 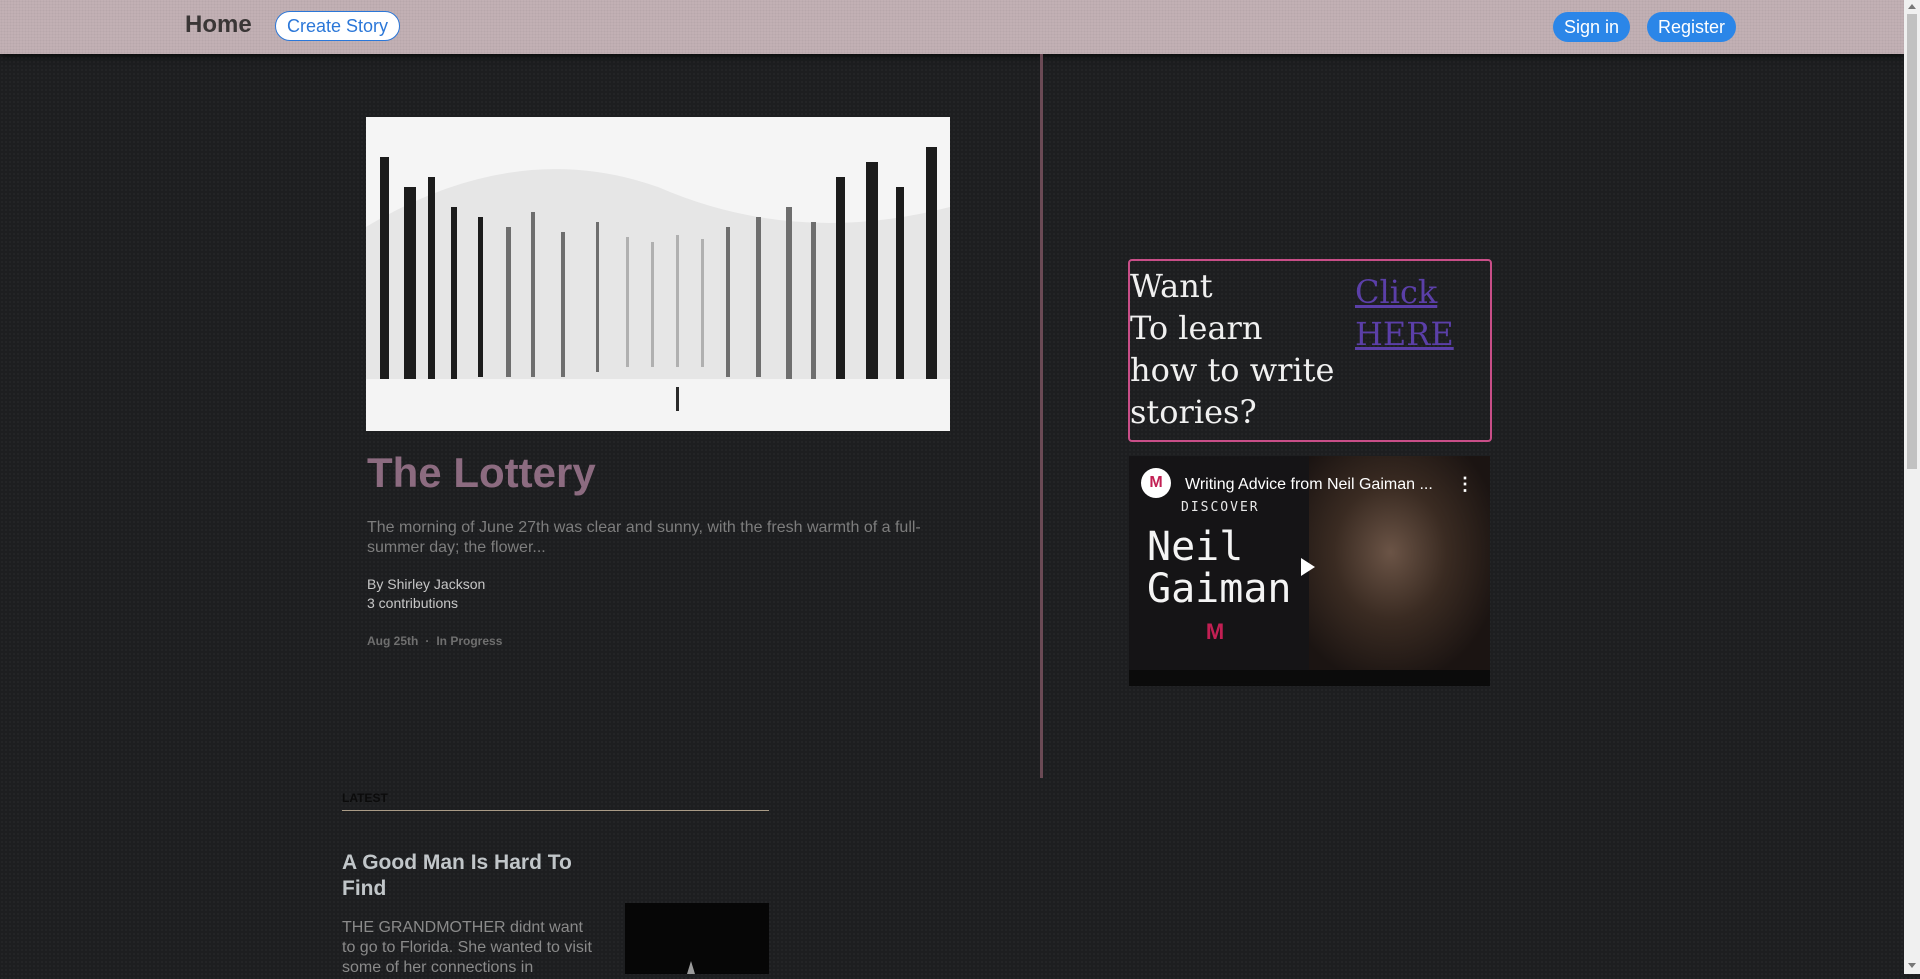 What do you see at coordinates (413, 603) in the screenshot?
I see `featured-story-contributions: 3 contributions` at bounding box center [413, 603].